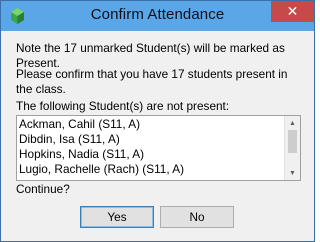 The width and height of the screenshot is (320, 242). What do you see at coordinates (292, 173) in the screenshot?
I see `scroll-down-arrow-icon: ▼` at bounding box center [292, 173].